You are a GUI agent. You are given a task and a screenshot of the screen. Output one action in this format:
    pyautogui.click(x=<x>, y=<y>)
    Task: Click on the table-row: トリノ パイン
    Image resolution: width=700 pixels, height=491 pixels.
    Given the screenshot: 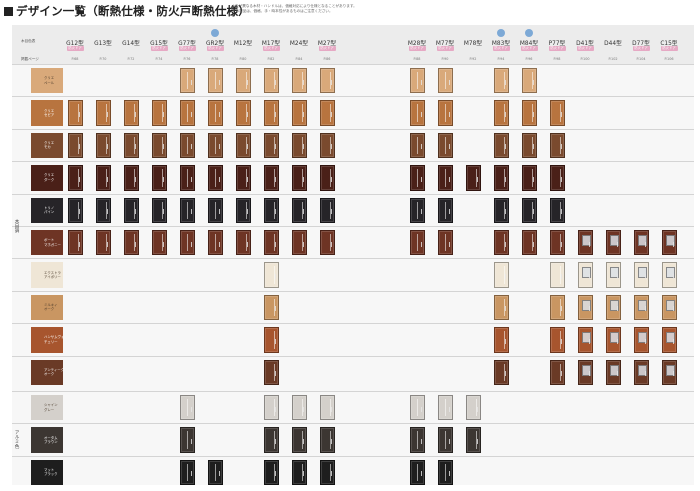 What is the action you would take?
    pyautogui.click(x=353, y=209)
    